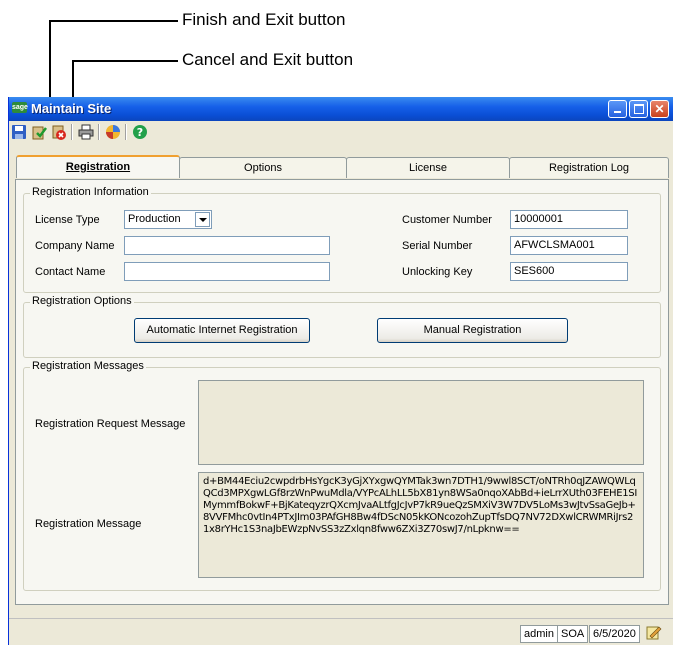 The image size is (673, 646). Describe the element at coordinates (569, 271) in the screenshot. I see `unlocking-key-field: SES600` at that location.